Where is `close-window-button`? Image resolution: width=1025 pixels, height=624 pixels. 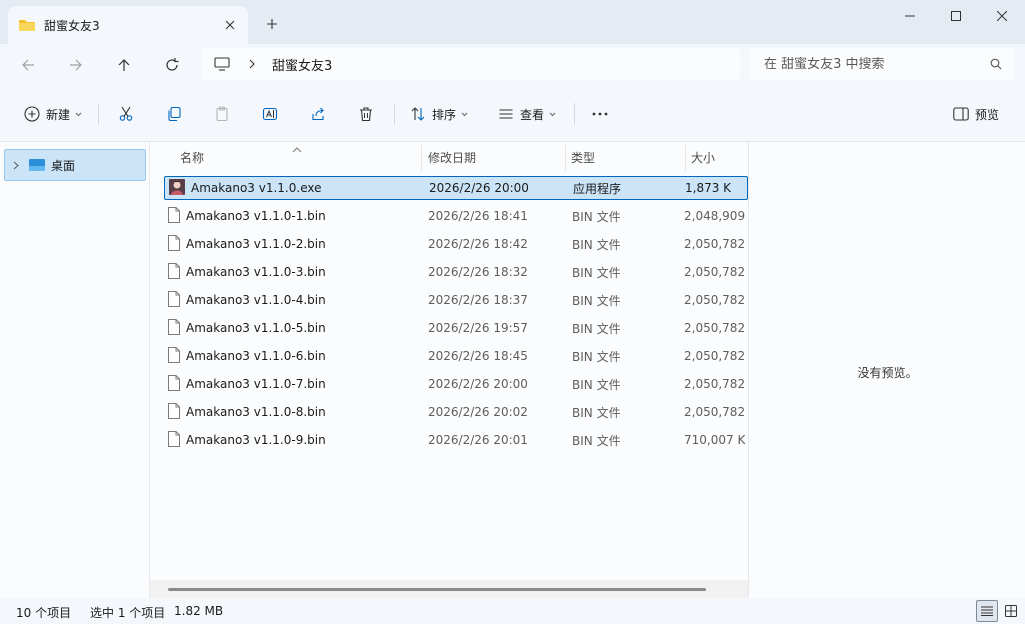 close-window-button is located at coordinates (1002, 16).